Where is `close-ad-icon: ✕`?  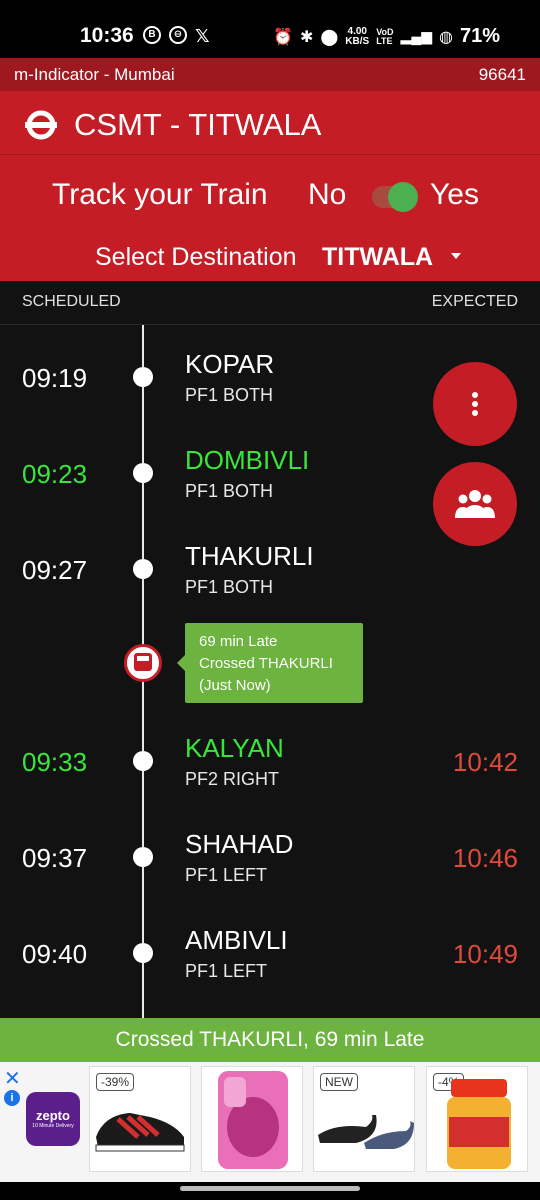 close-ad-icon: ✕ is located at coordinates (12, 1078).